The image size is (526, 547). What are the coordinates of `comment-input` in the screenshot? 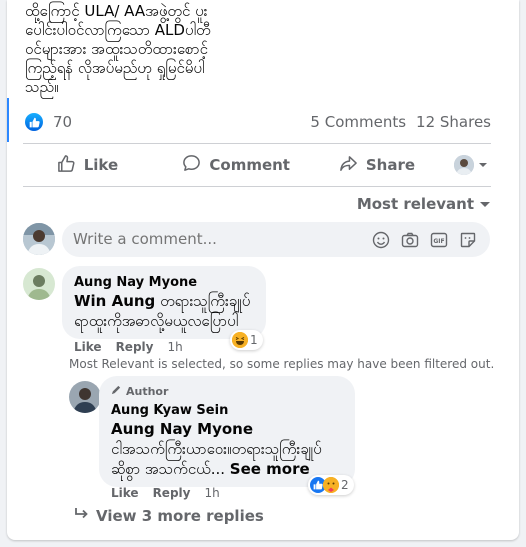 It's located at (218, 239).